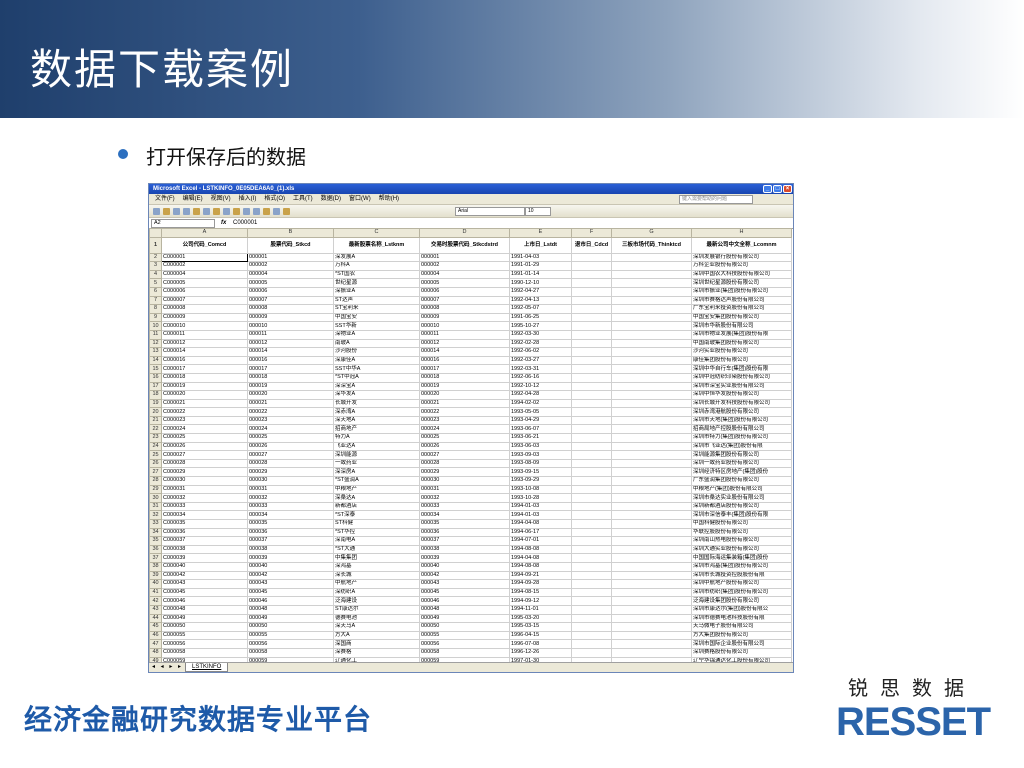  I want to click on table-cell: 000036, so click(290, 532).